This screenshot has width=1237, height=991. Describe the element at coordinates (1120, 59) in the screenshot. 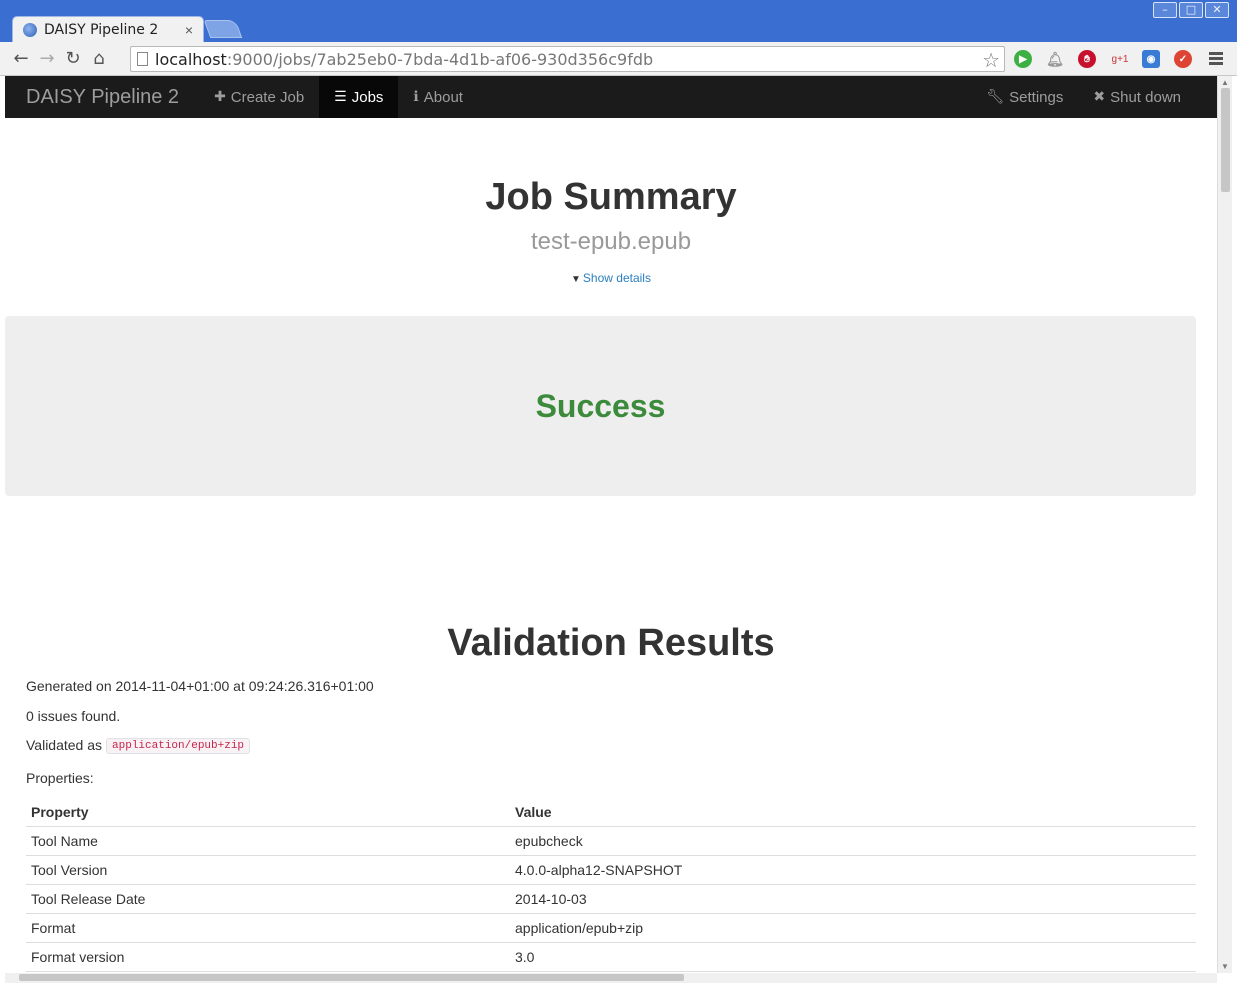

I see `google-plus-icon: g+1` at that location.